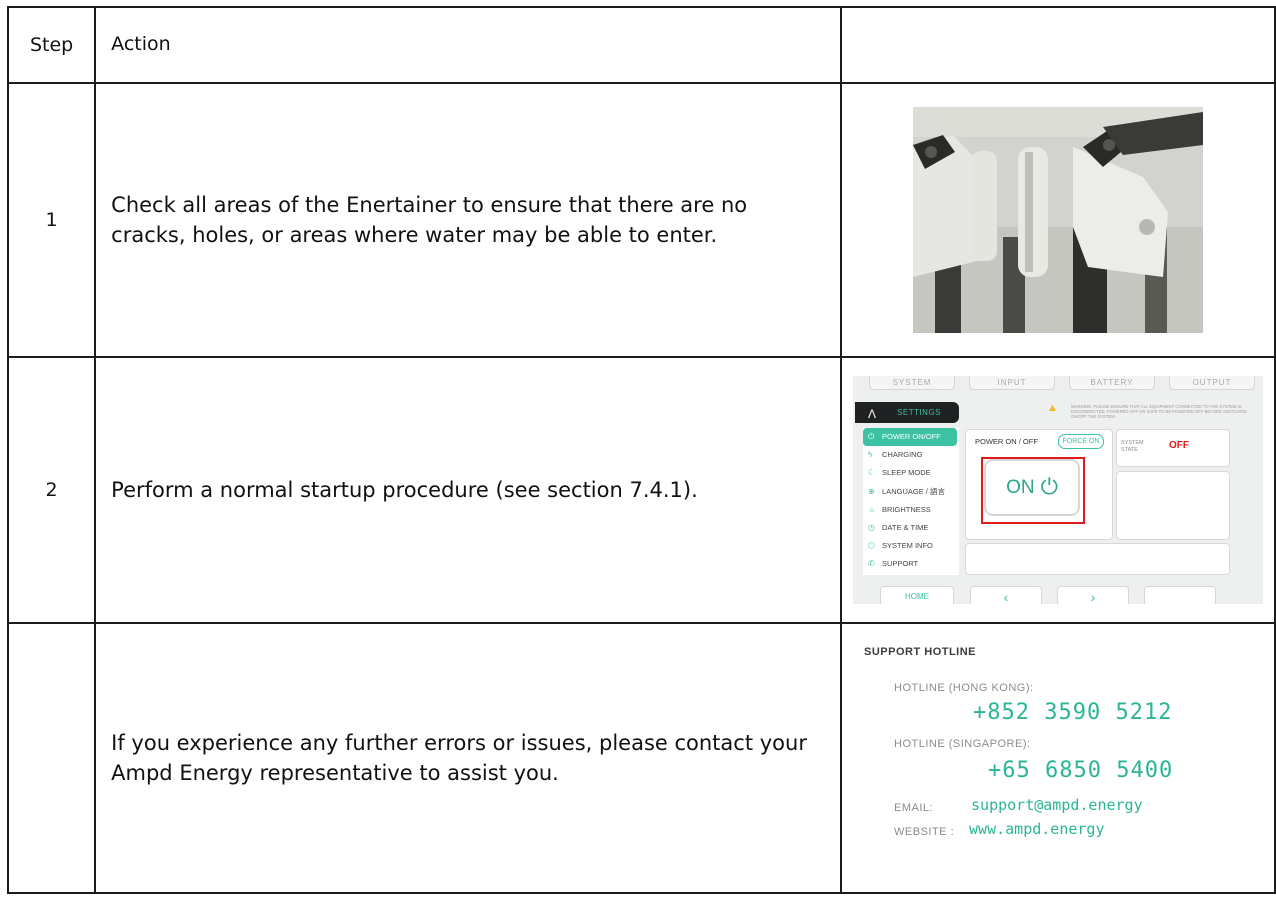 This screenshot has width=1276, height=919. What do you see at coordinates (1179, 445) in the screenshot?
I see `system-state-value: OFF` at bounding box center [1179, 445].